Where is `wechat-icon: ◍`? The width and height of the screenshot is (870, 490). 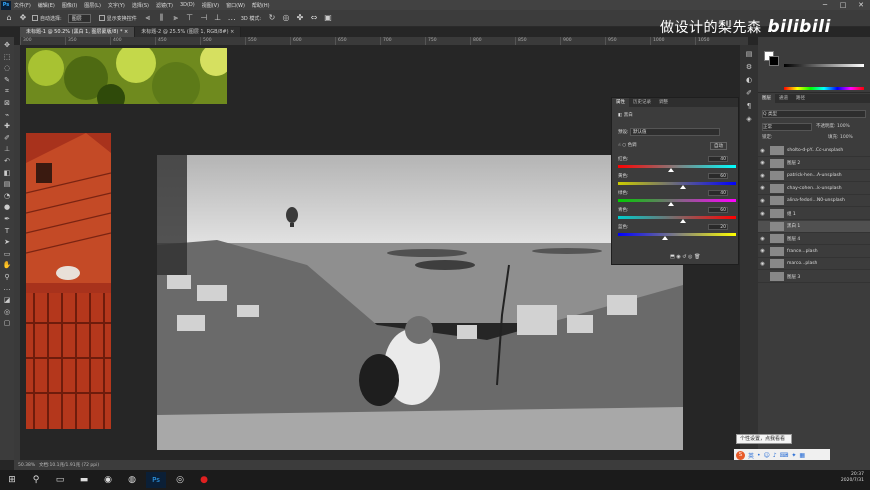
wechat-icon: ◍ is located at coordinates (132, 480).